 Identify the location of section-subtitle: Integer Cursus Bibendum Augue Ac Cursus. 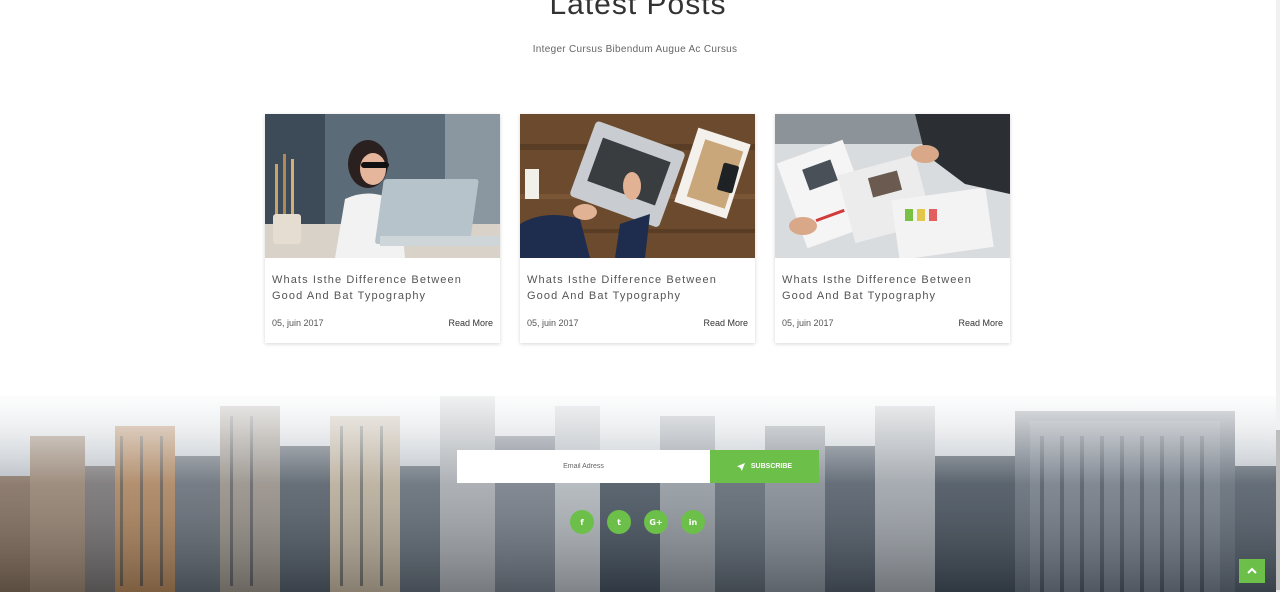
(635, 49).